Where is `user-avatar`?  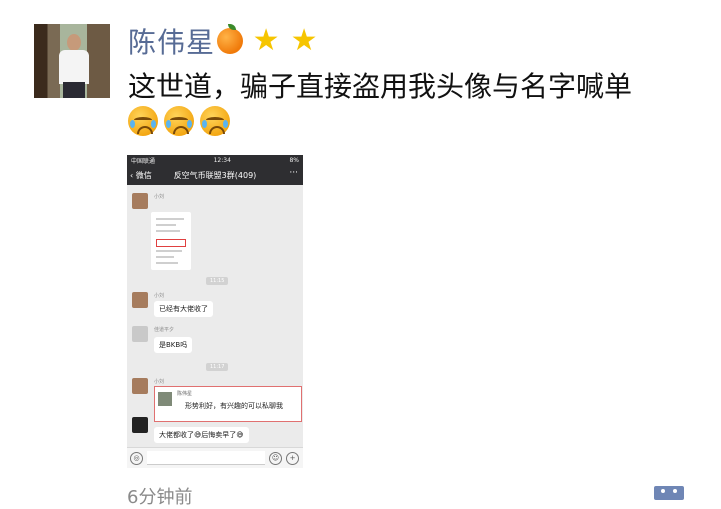
user-avatar is located at coordinates (72, 61).